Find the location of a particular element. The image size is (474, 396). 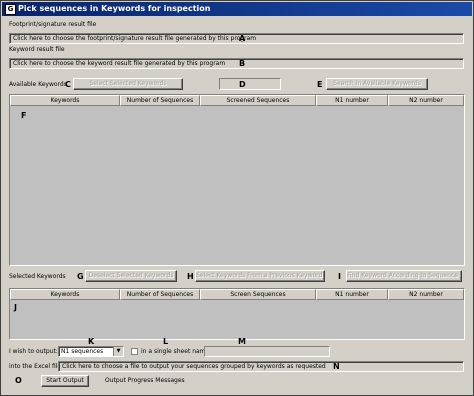

marker-b: B is located at coordinates (242, 63).